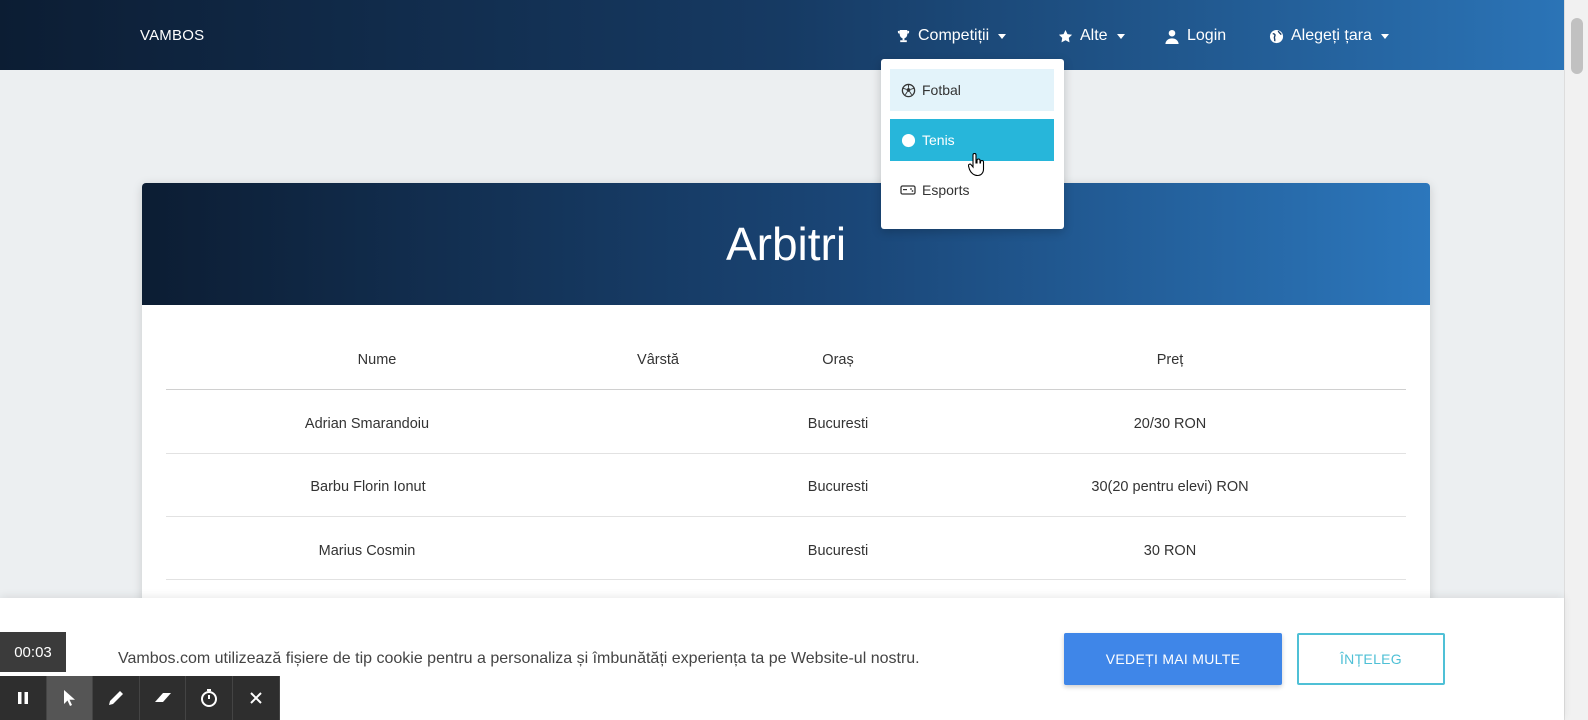  What do you see at coordinates (1207, 35) in the screenshot?
I see `nav-login-label: Login` at bounding box center [1207, 35].